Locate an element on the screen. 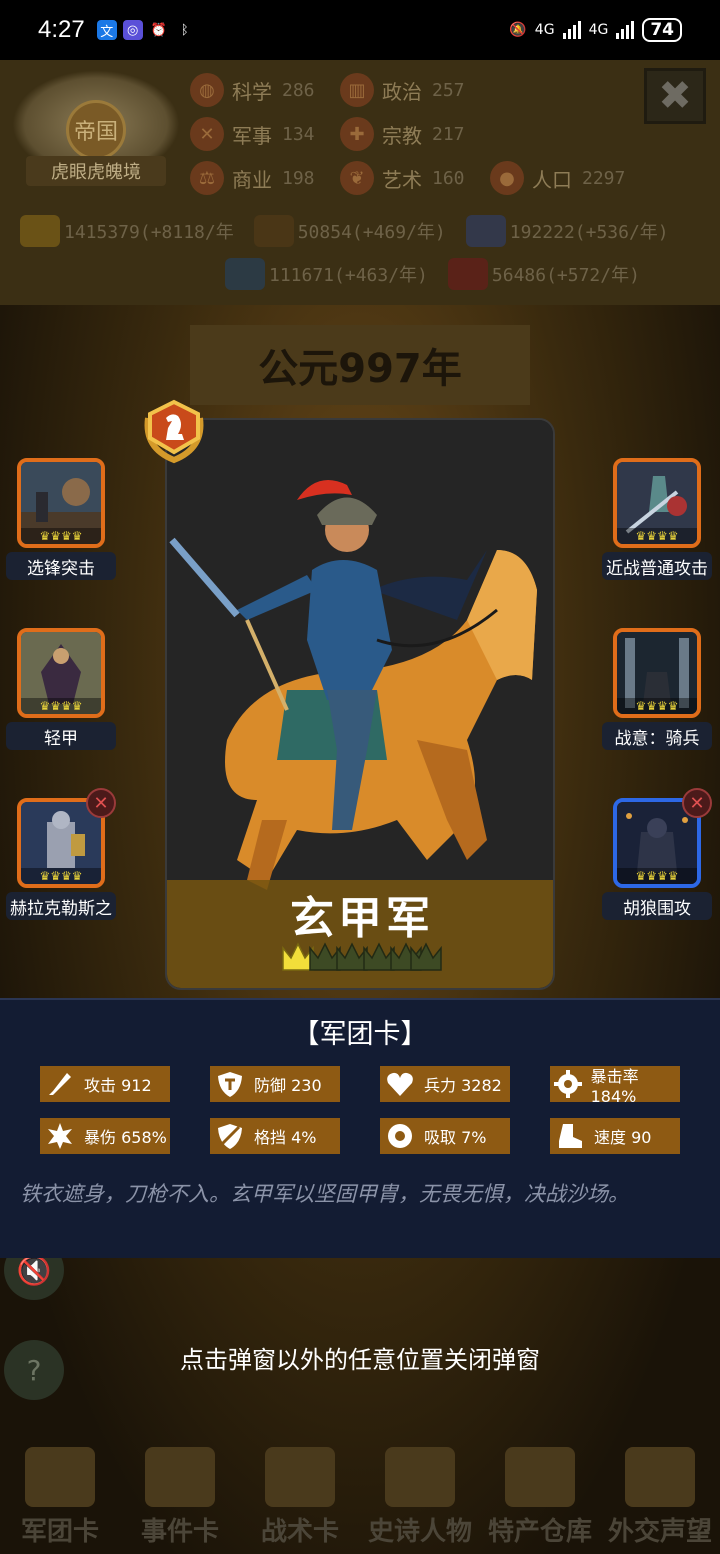 Image resolution: width=720 pixels, height=1554 pixels. bluetooth-icon: ᛒ is located at coordinates (184, 30).